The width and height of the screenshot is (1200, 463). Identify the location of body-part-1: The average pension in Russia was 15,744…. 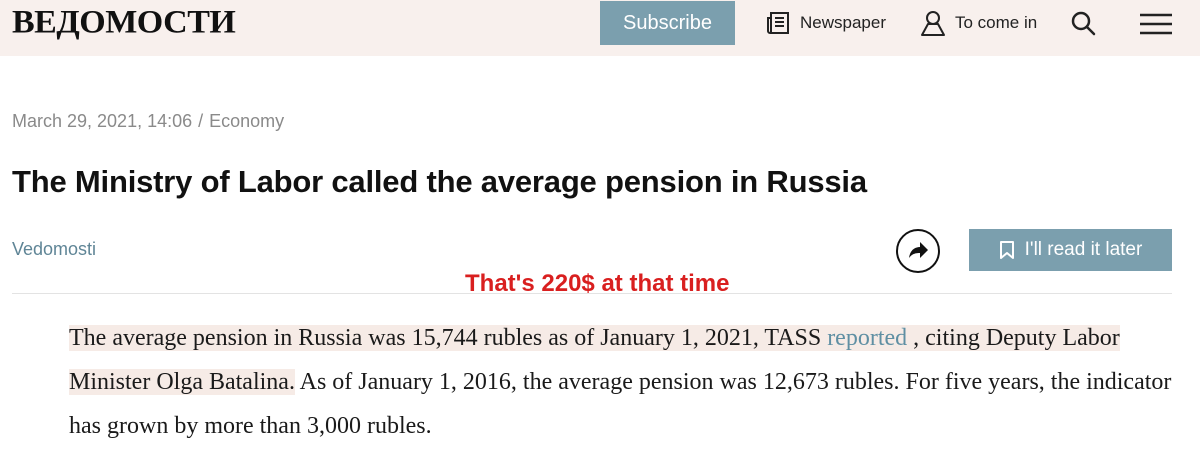
(448, 338).